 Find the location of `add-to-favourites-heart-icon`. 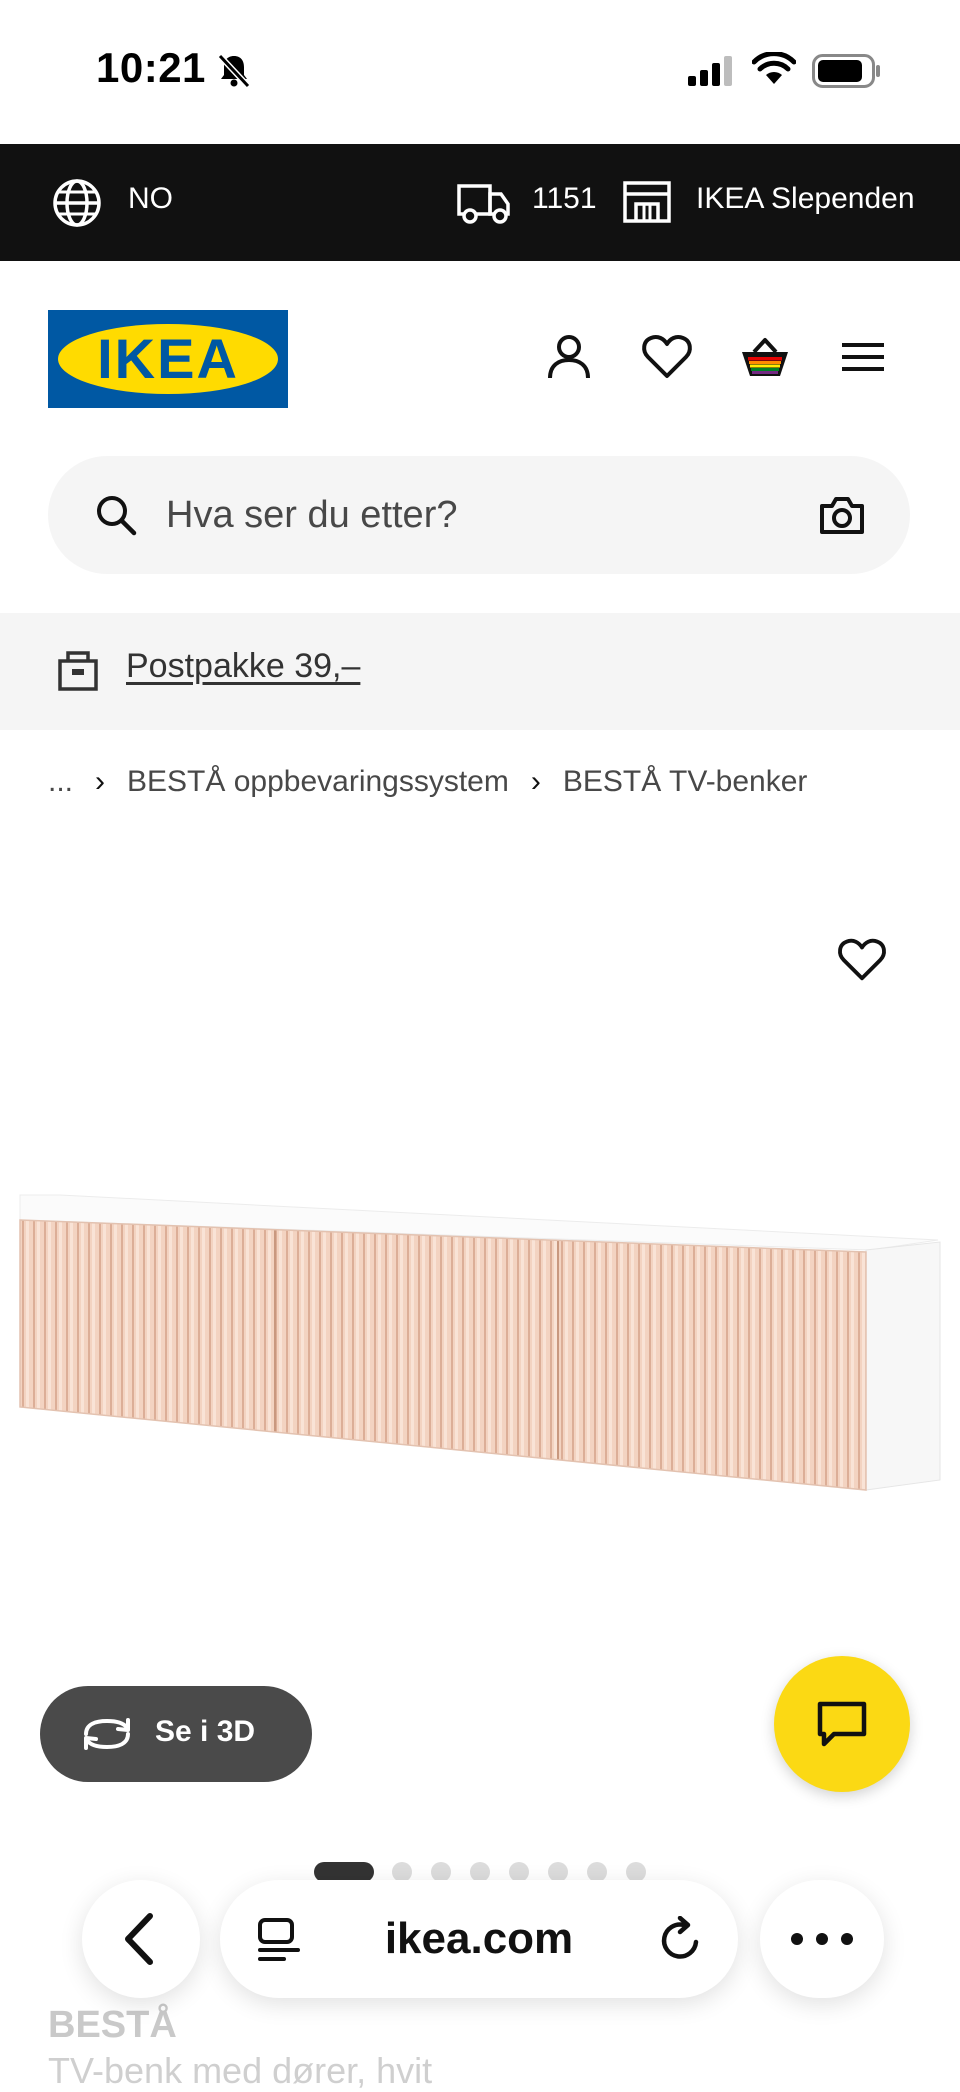

add-to-favourites-heart-icon is located at coordinates (862, 960).